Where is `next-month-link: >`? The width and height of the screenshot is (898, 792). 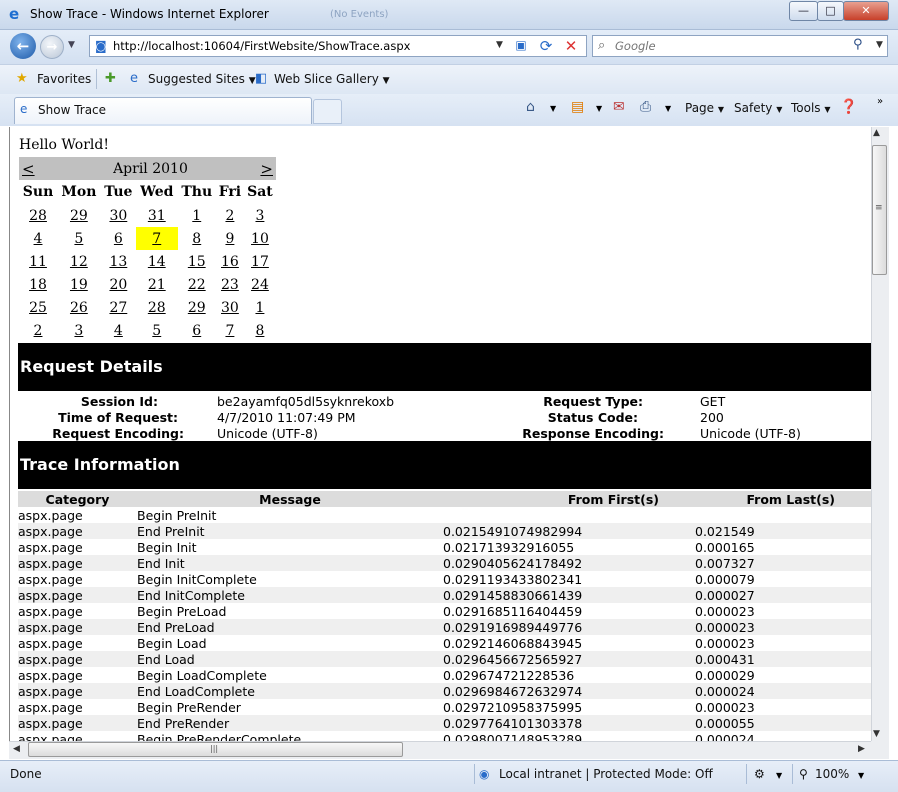 next-month-link: > is located at coordinates (259, 168).